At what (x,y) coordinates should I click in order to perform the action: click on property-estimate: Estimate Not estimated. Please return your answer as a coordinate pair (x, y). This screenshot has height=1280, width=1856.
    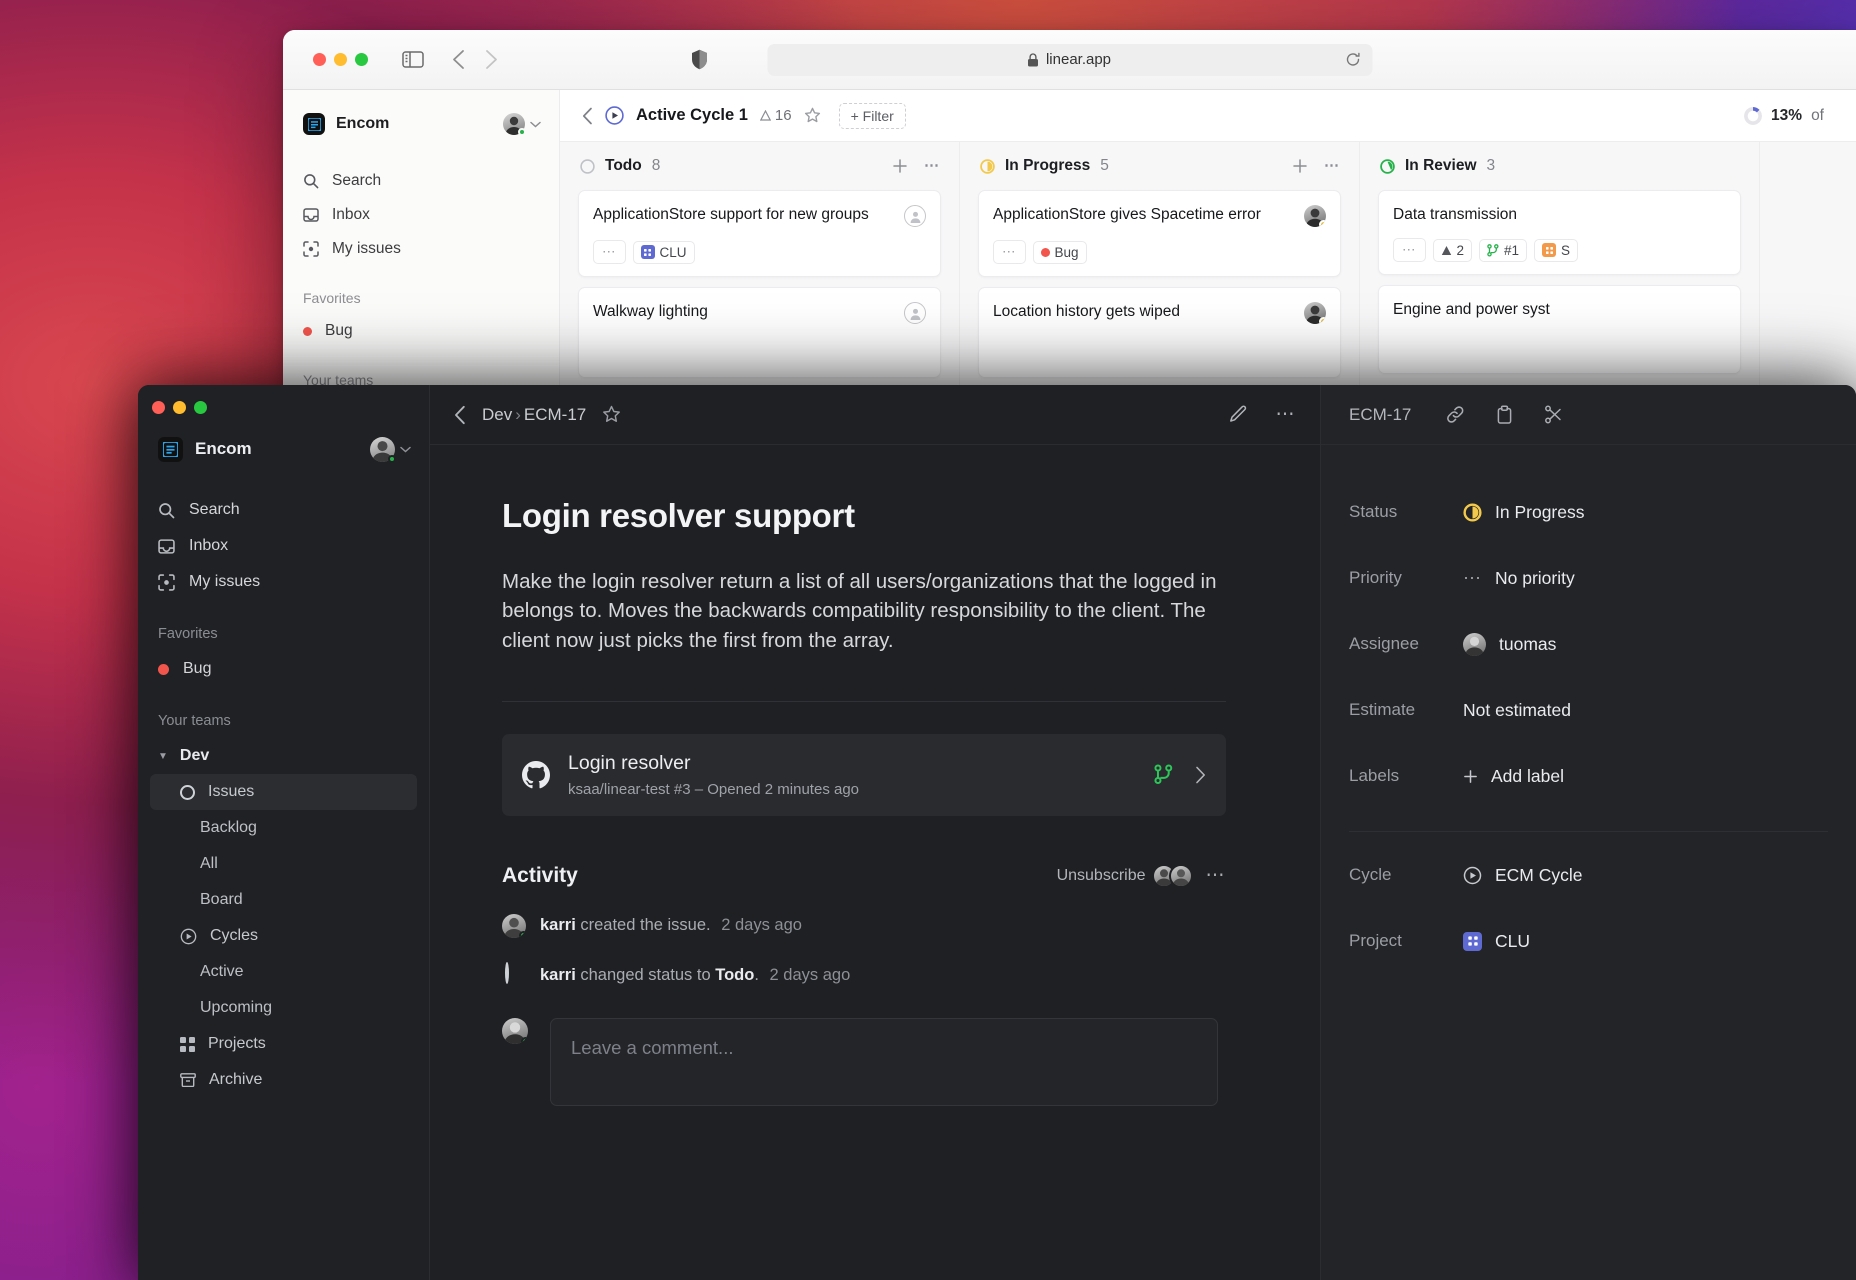
    Looking at the image, I should click on (1588, 710).